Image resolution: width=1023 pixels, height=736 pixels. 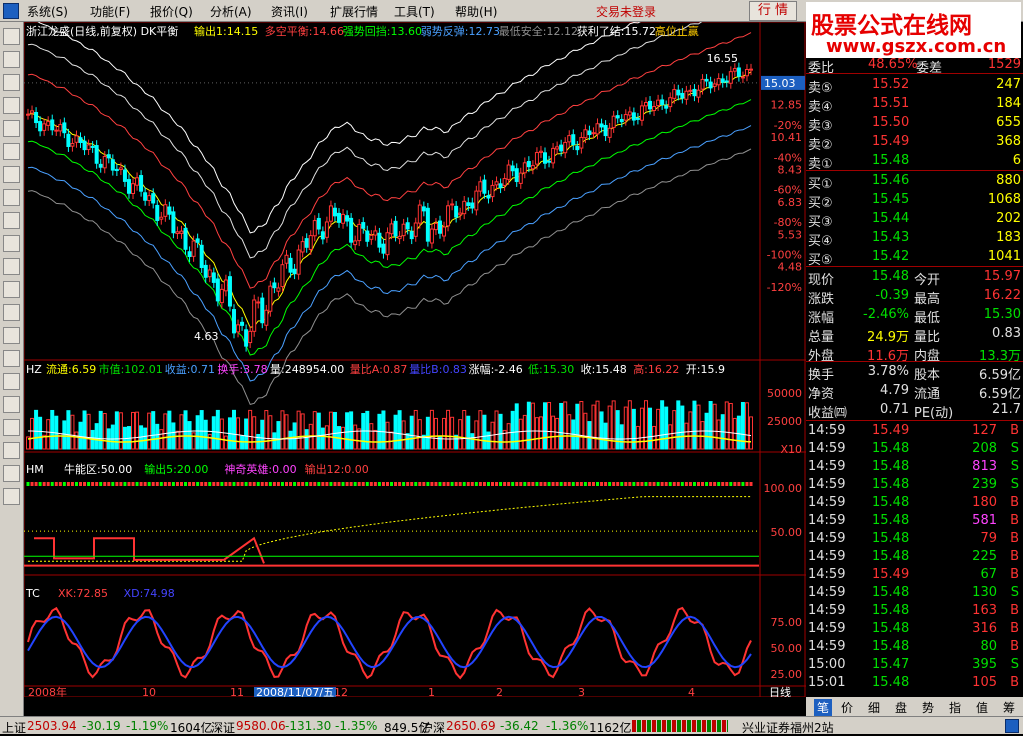 I want to click on rsi-icon, so click(x=11, y=358).